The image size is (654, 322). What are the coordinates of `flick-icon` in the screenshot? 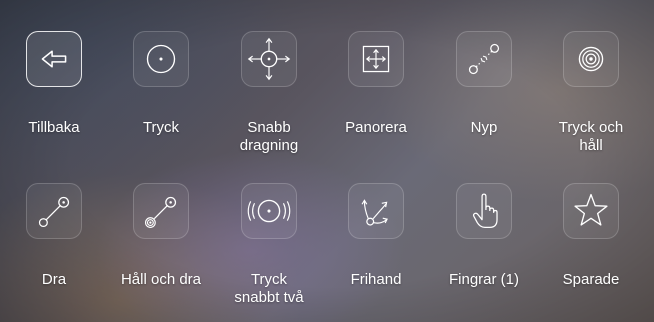 It's located at (269, 59).